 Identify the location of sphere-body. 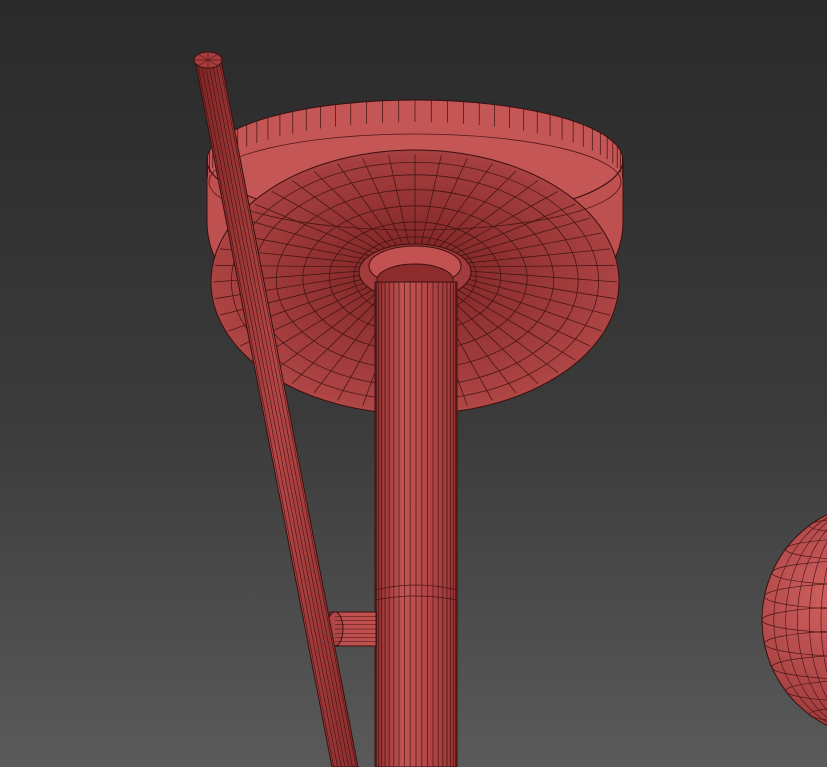
(794, 620).